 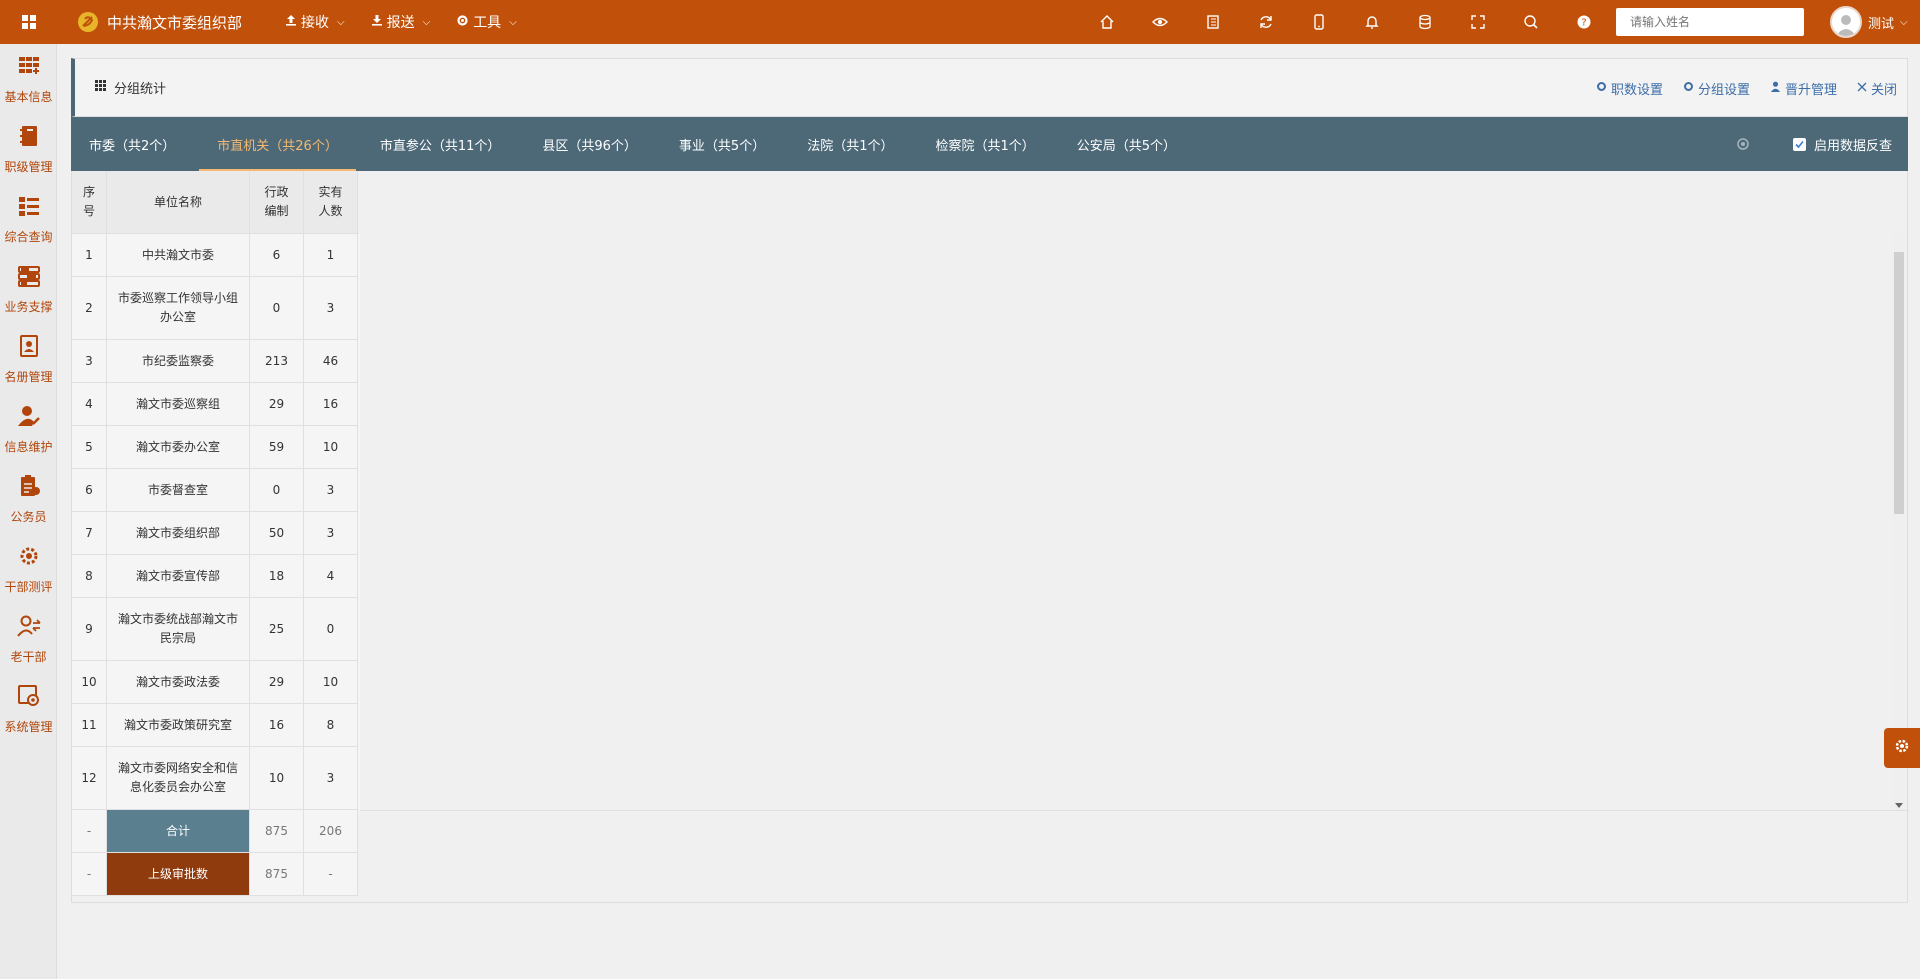 I want to click on mobile-icon, so click(x=1318, y=22).